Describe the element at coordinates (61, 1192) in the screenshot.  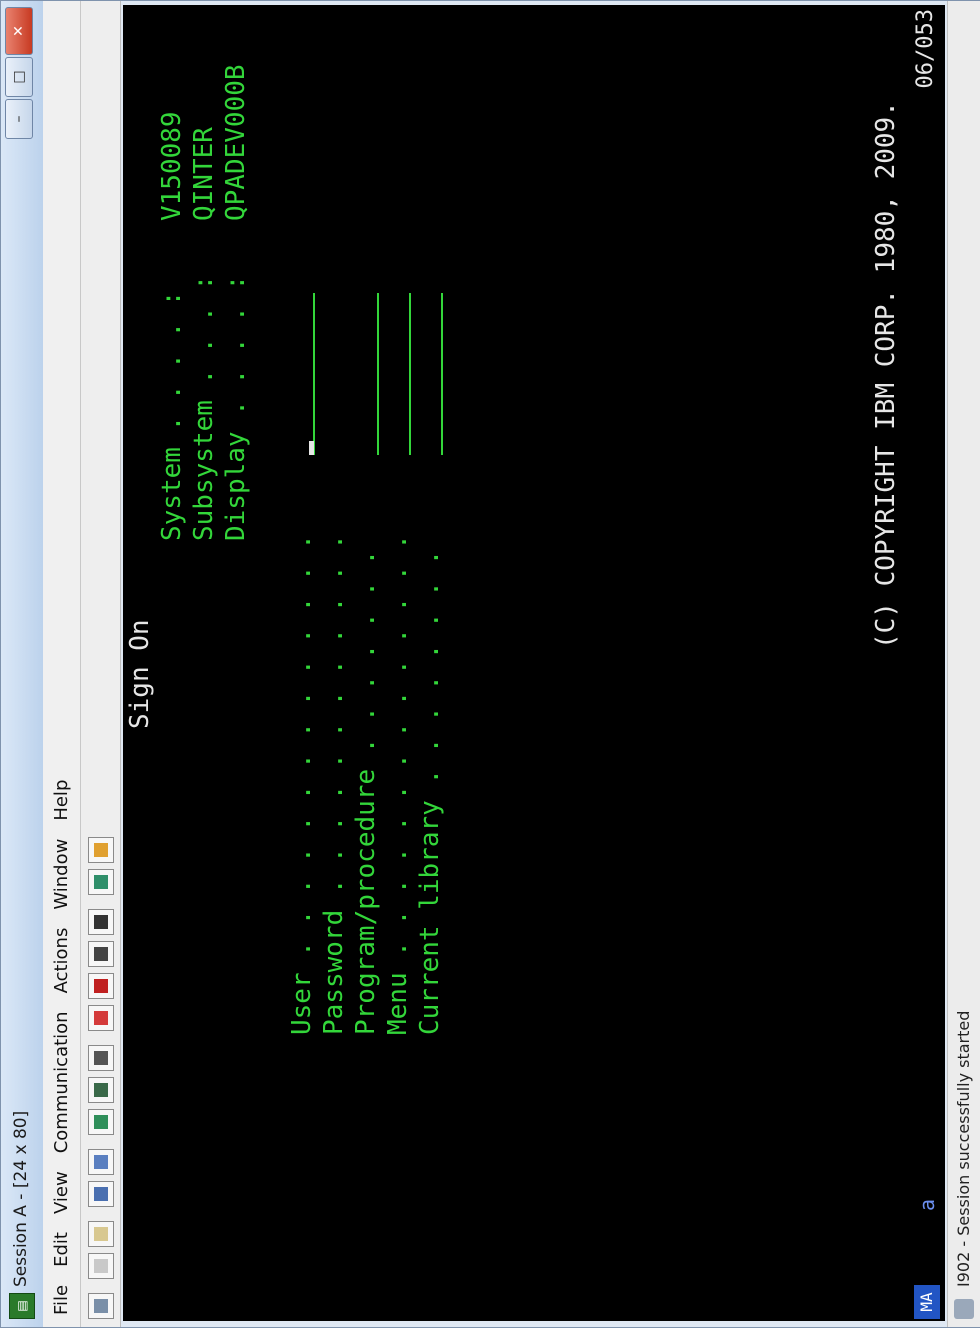
I see `menu-view: View` at that location.